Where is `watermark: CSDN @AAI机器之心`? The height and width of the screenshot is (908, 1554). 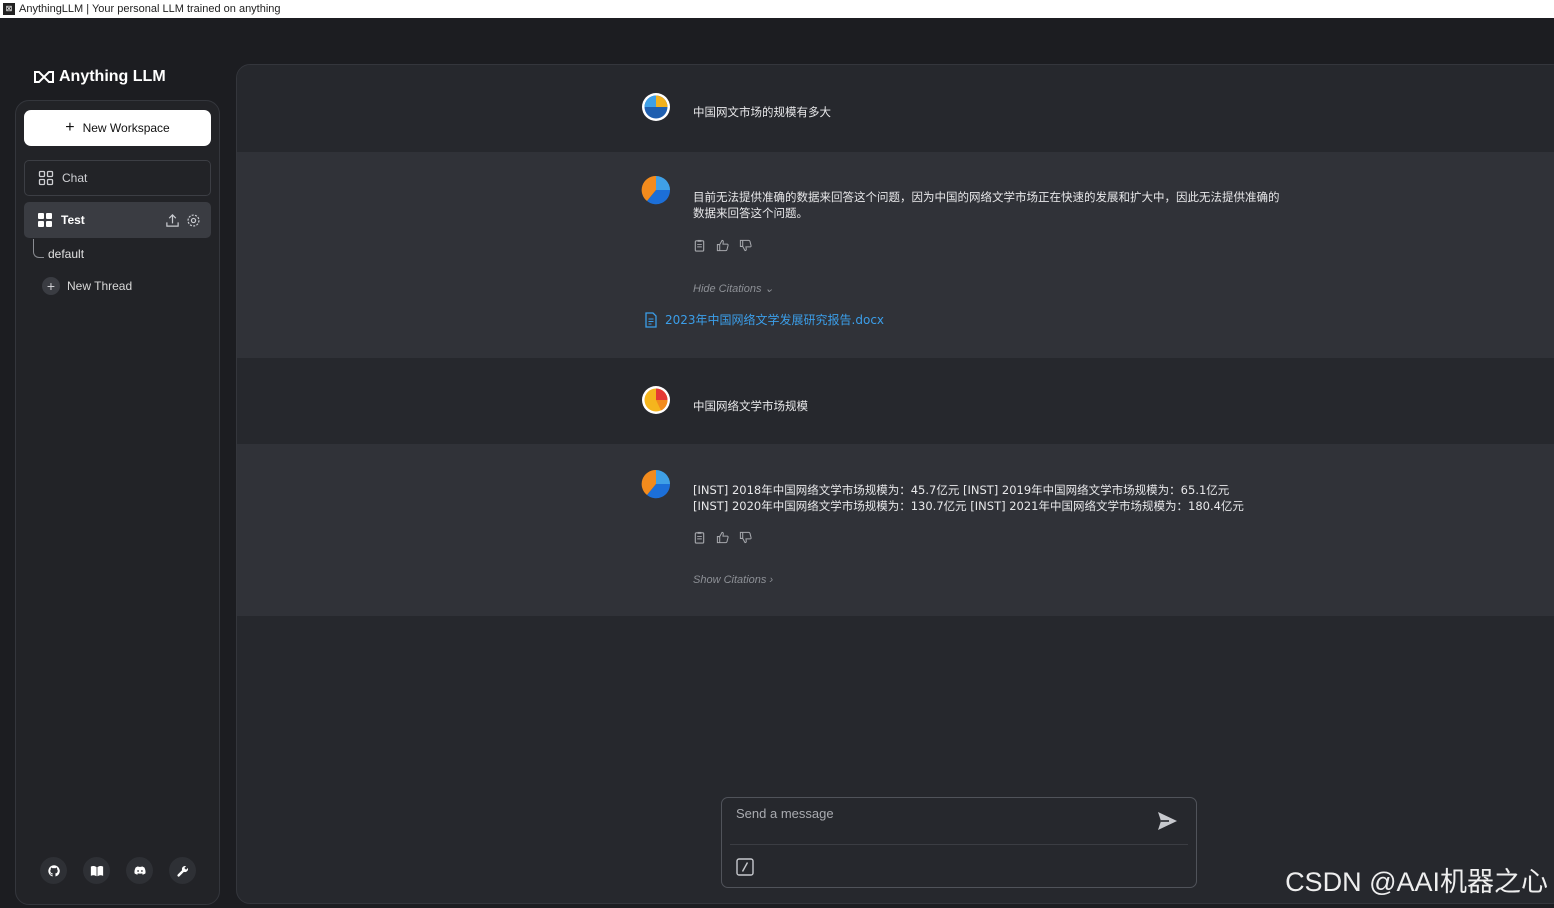 watermark: CSDN @AAI机器之心 is located at coordinates (1416, 882).